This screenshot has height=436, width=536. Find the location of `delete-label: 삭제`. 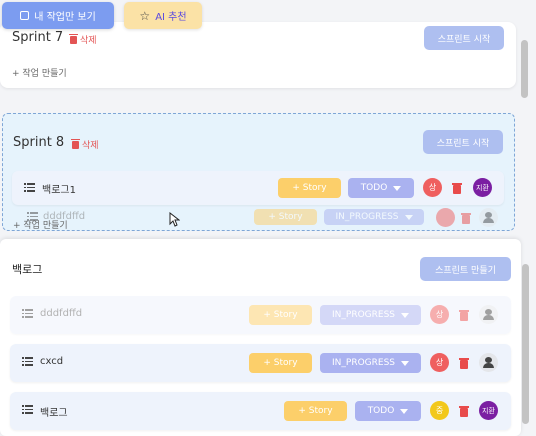

delete-label: 삭제 is located at coordinates (90, 146).